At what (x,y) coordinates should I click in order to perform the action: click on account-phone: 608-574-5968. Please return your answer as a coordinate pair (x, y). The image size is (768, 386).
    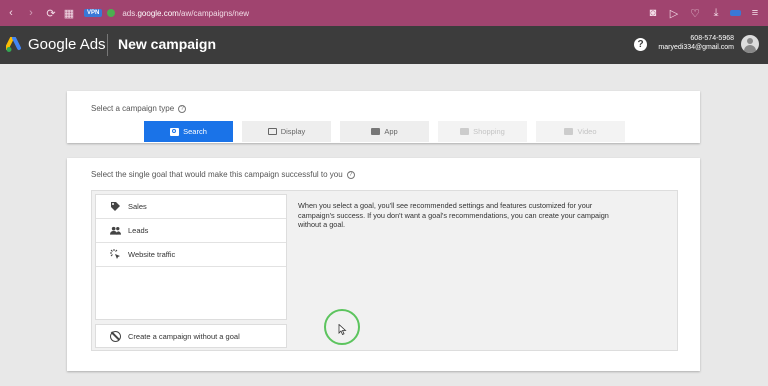
    Looking at the image, I should click on (712, 38).